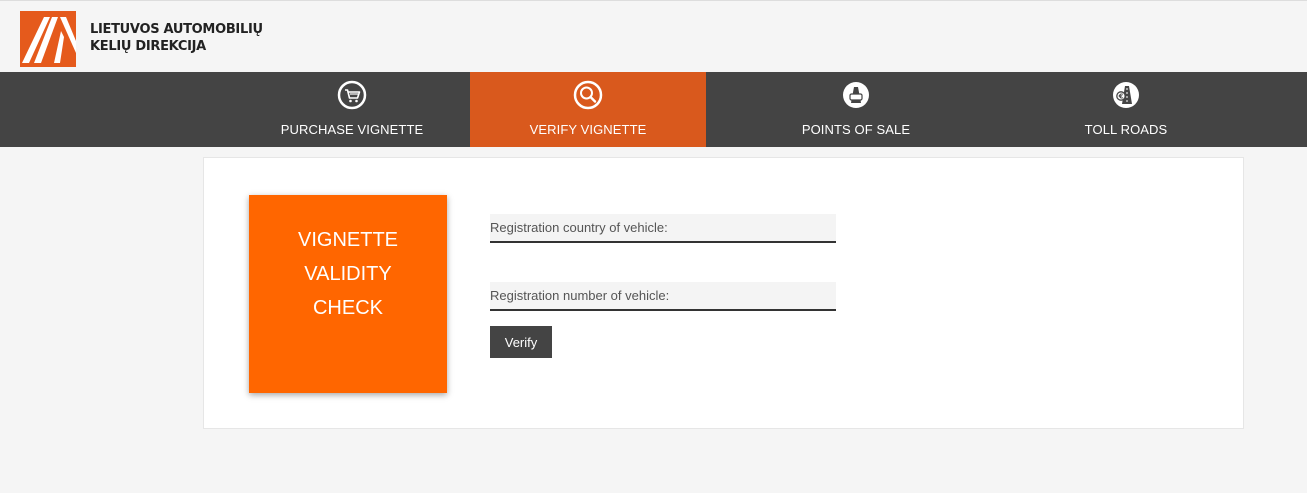  Describe the element at coordinates (663, 228) in the screenshot. I see `registration-country-field` at that location.